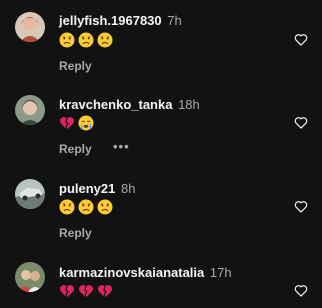 This screenshot has height=308, width=322. What do you see at coordinates (110, 20) in the screenshot?
I see `username: jellyfish.1967830` at bounding box center [110, 20].